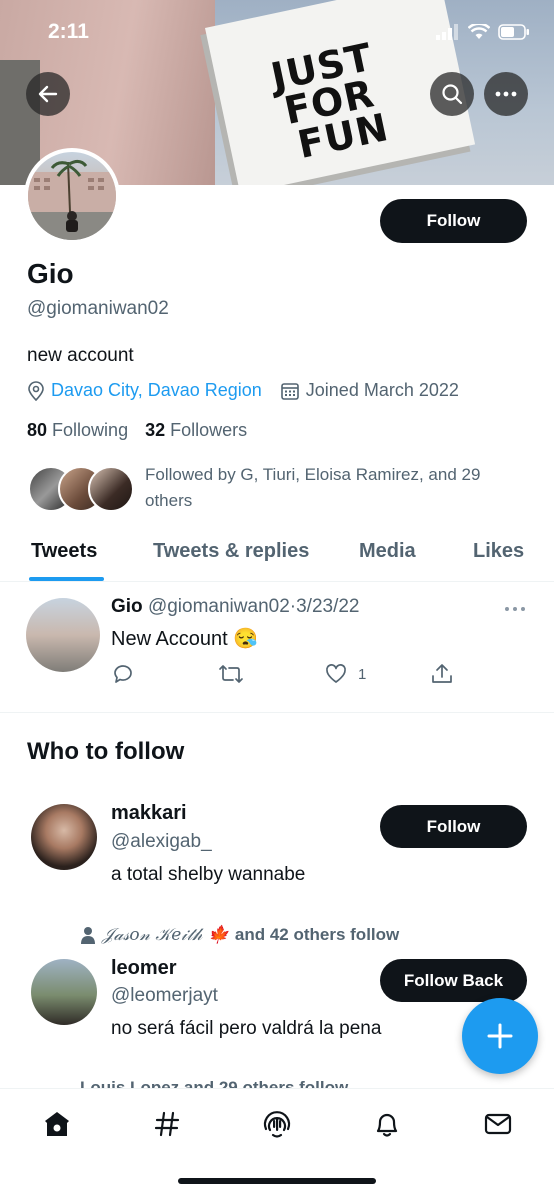 This screenshot has width=554, height=1200. Describe the element at coordinates (155, 430) in the screenshot. I see `followers-count: 32` at that location.